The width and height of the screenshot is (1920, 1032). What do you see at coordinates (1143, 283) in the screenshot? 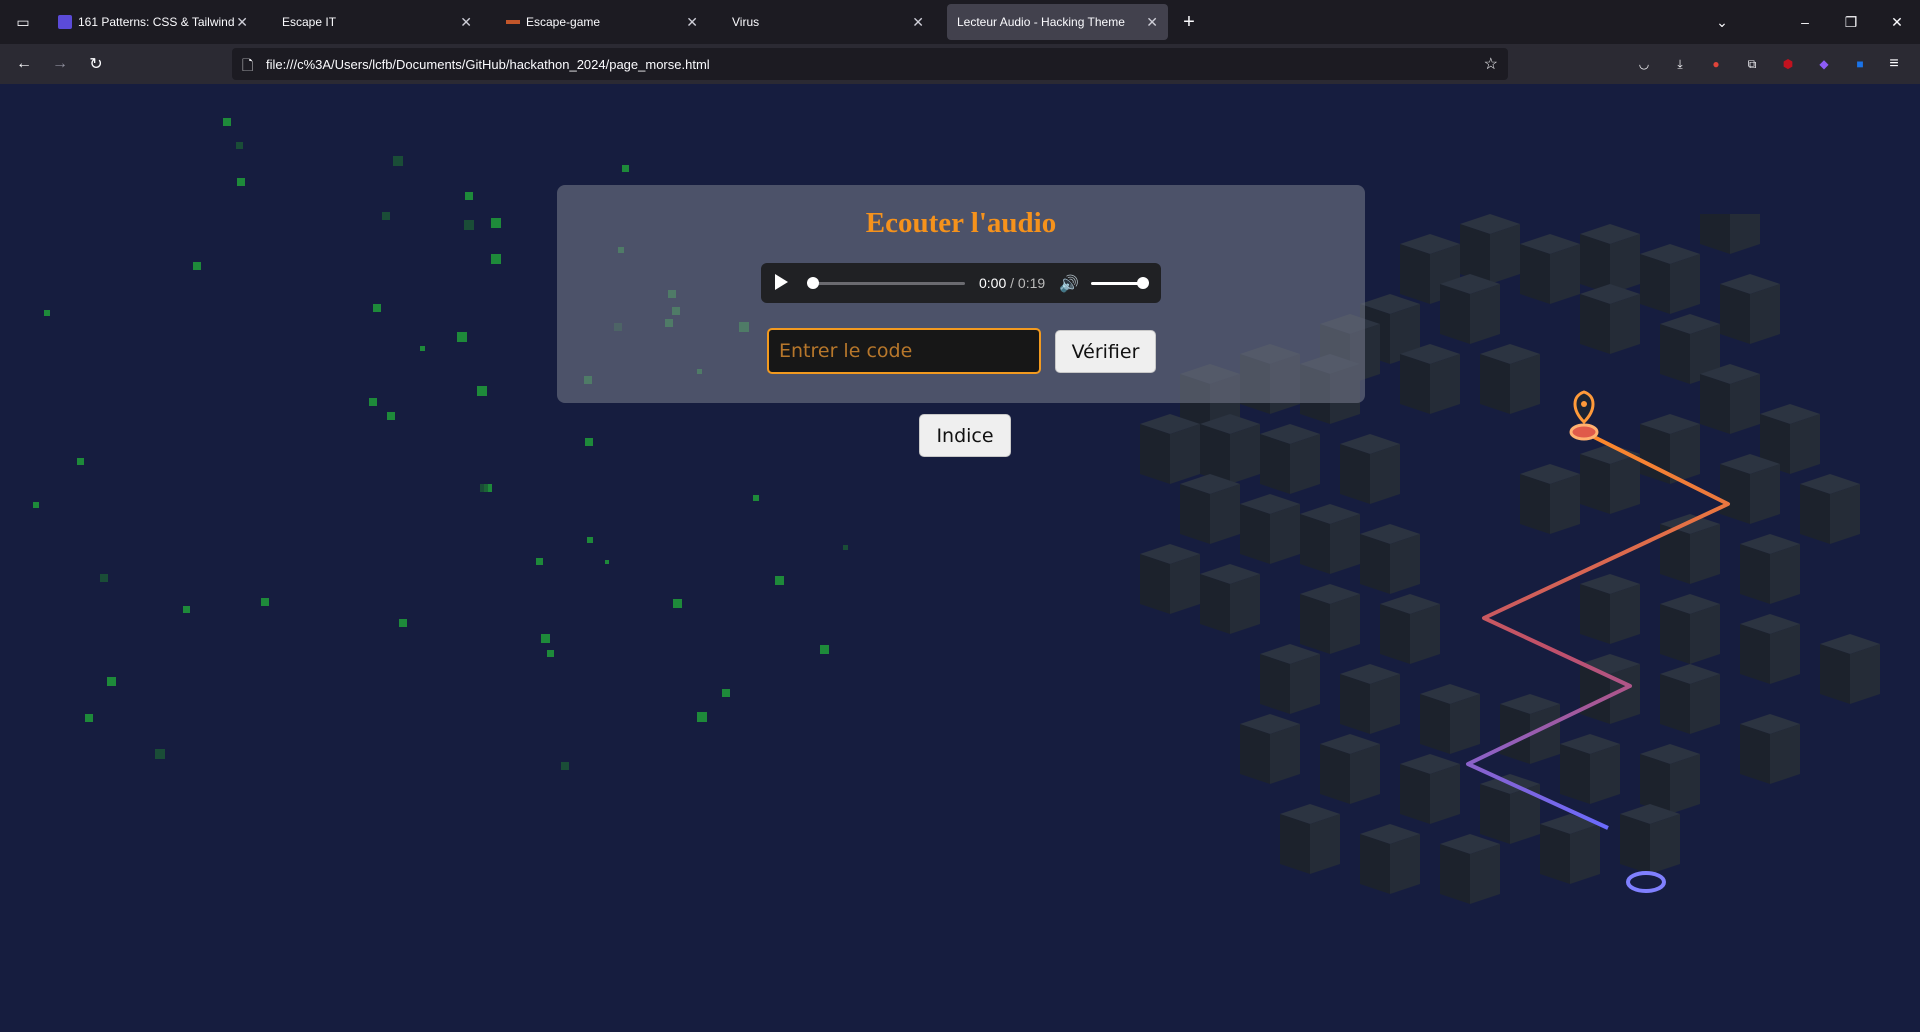
I see `volume-thumb` at bounding box center [1143, 283].